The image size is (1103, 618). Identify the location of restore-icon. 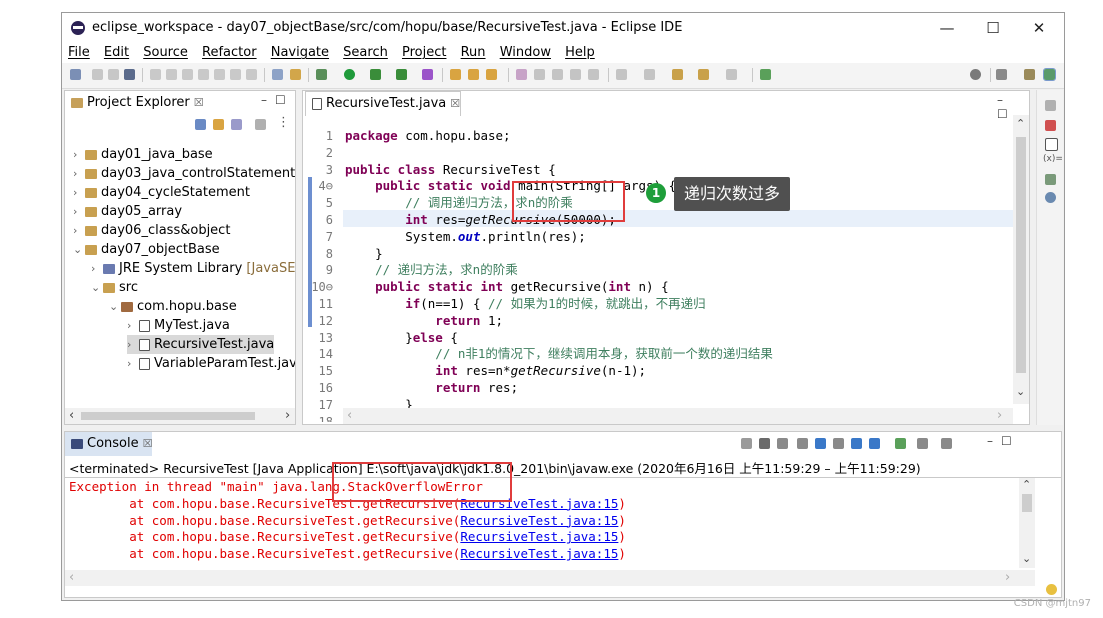
(1050, 105).